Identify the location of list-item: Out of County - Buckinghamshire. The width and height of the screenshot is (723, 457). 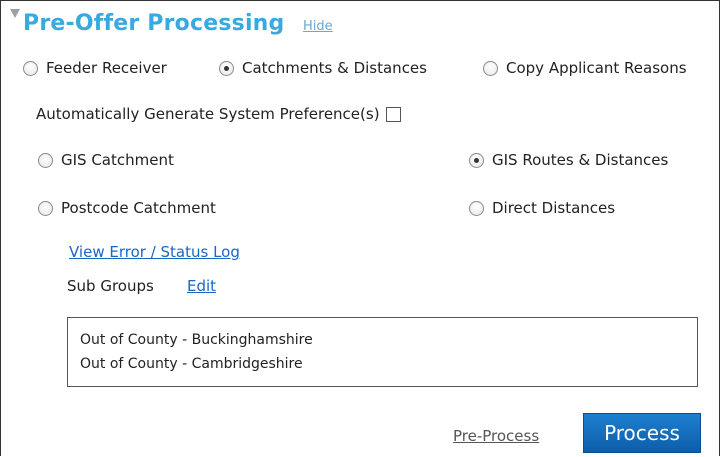
(388, 340).